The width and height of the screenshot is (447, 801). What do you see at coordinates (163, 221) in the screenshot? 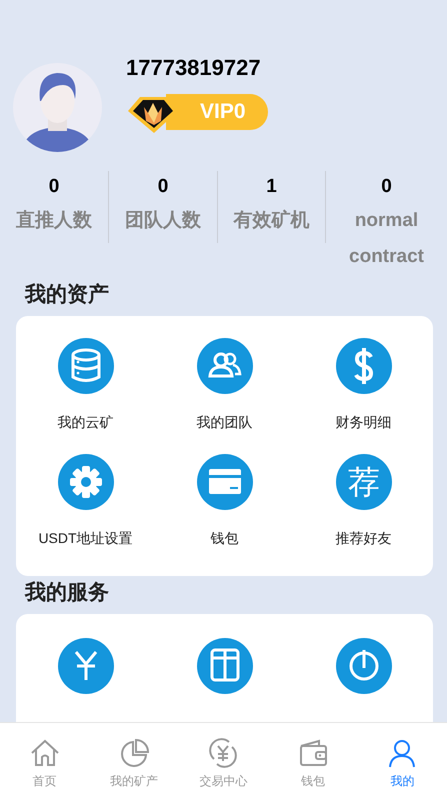
I see `stat-label: 团队人数` at bounding box center [163, 221].